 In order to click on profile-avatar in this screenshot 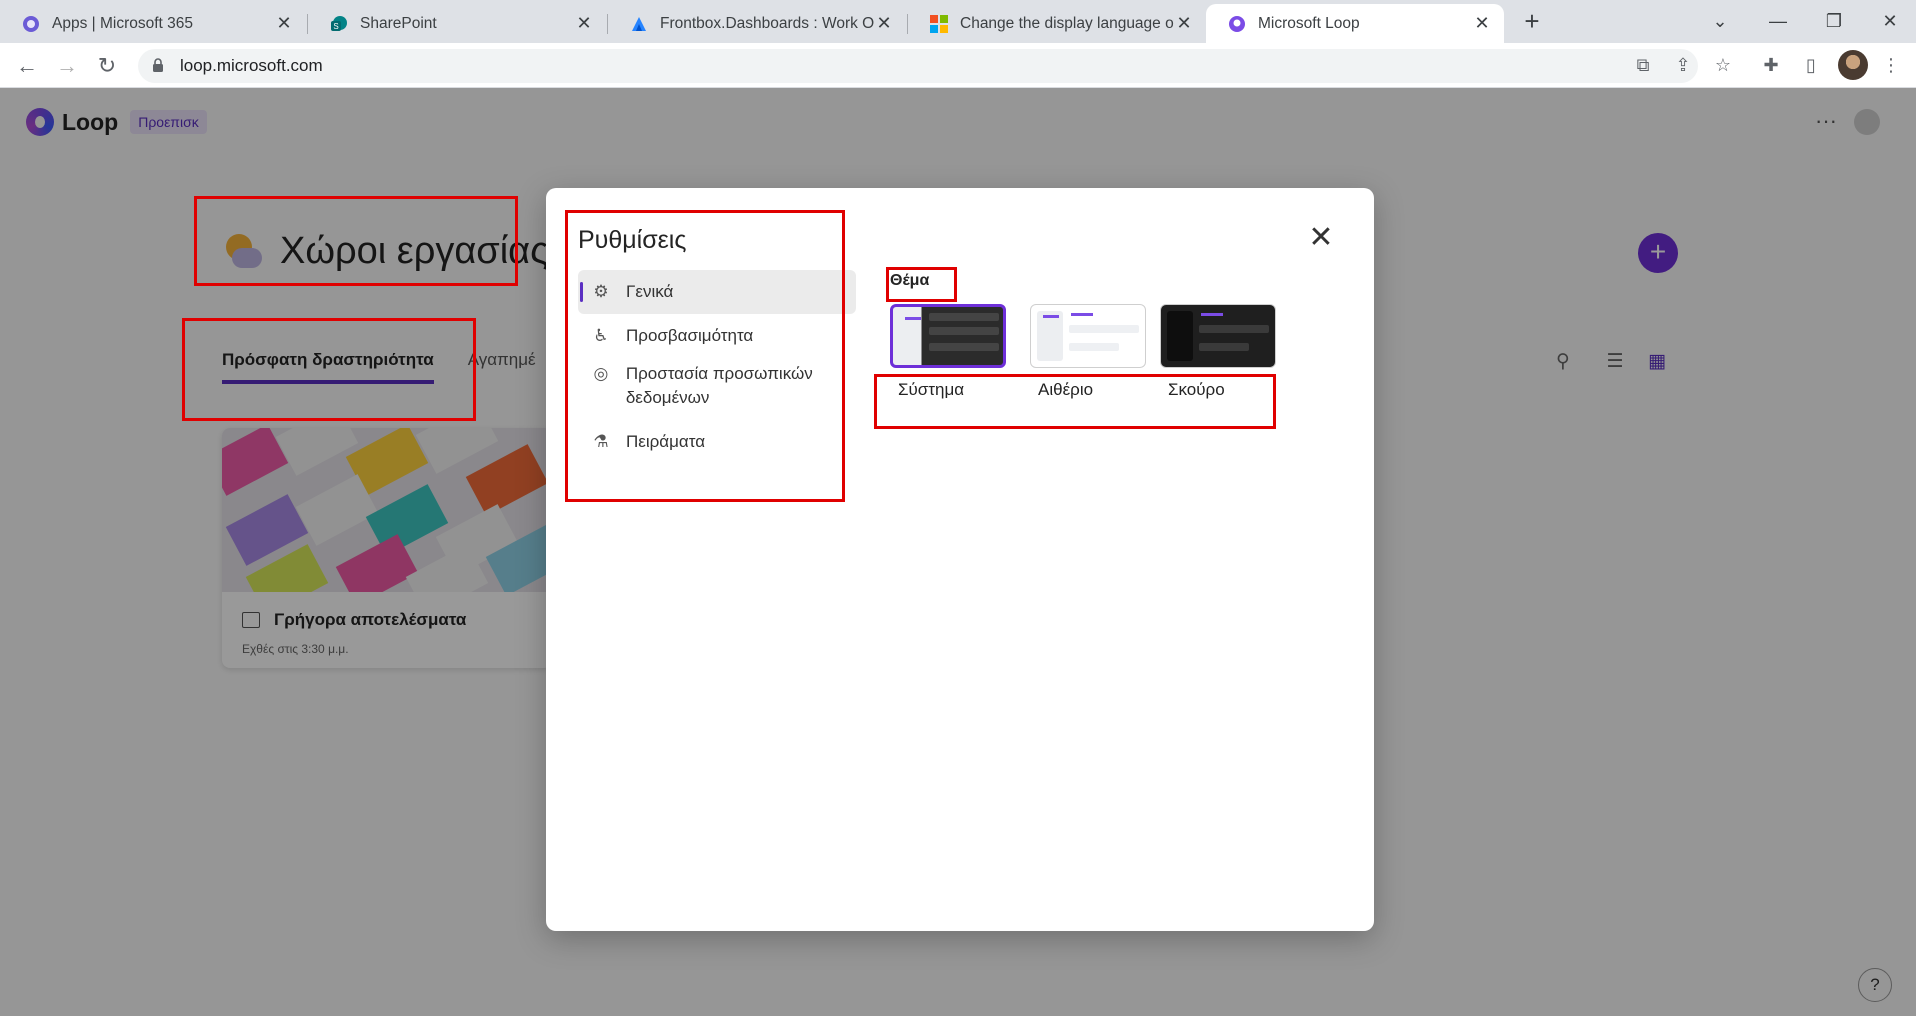, I will do `click(1853, 65)`.